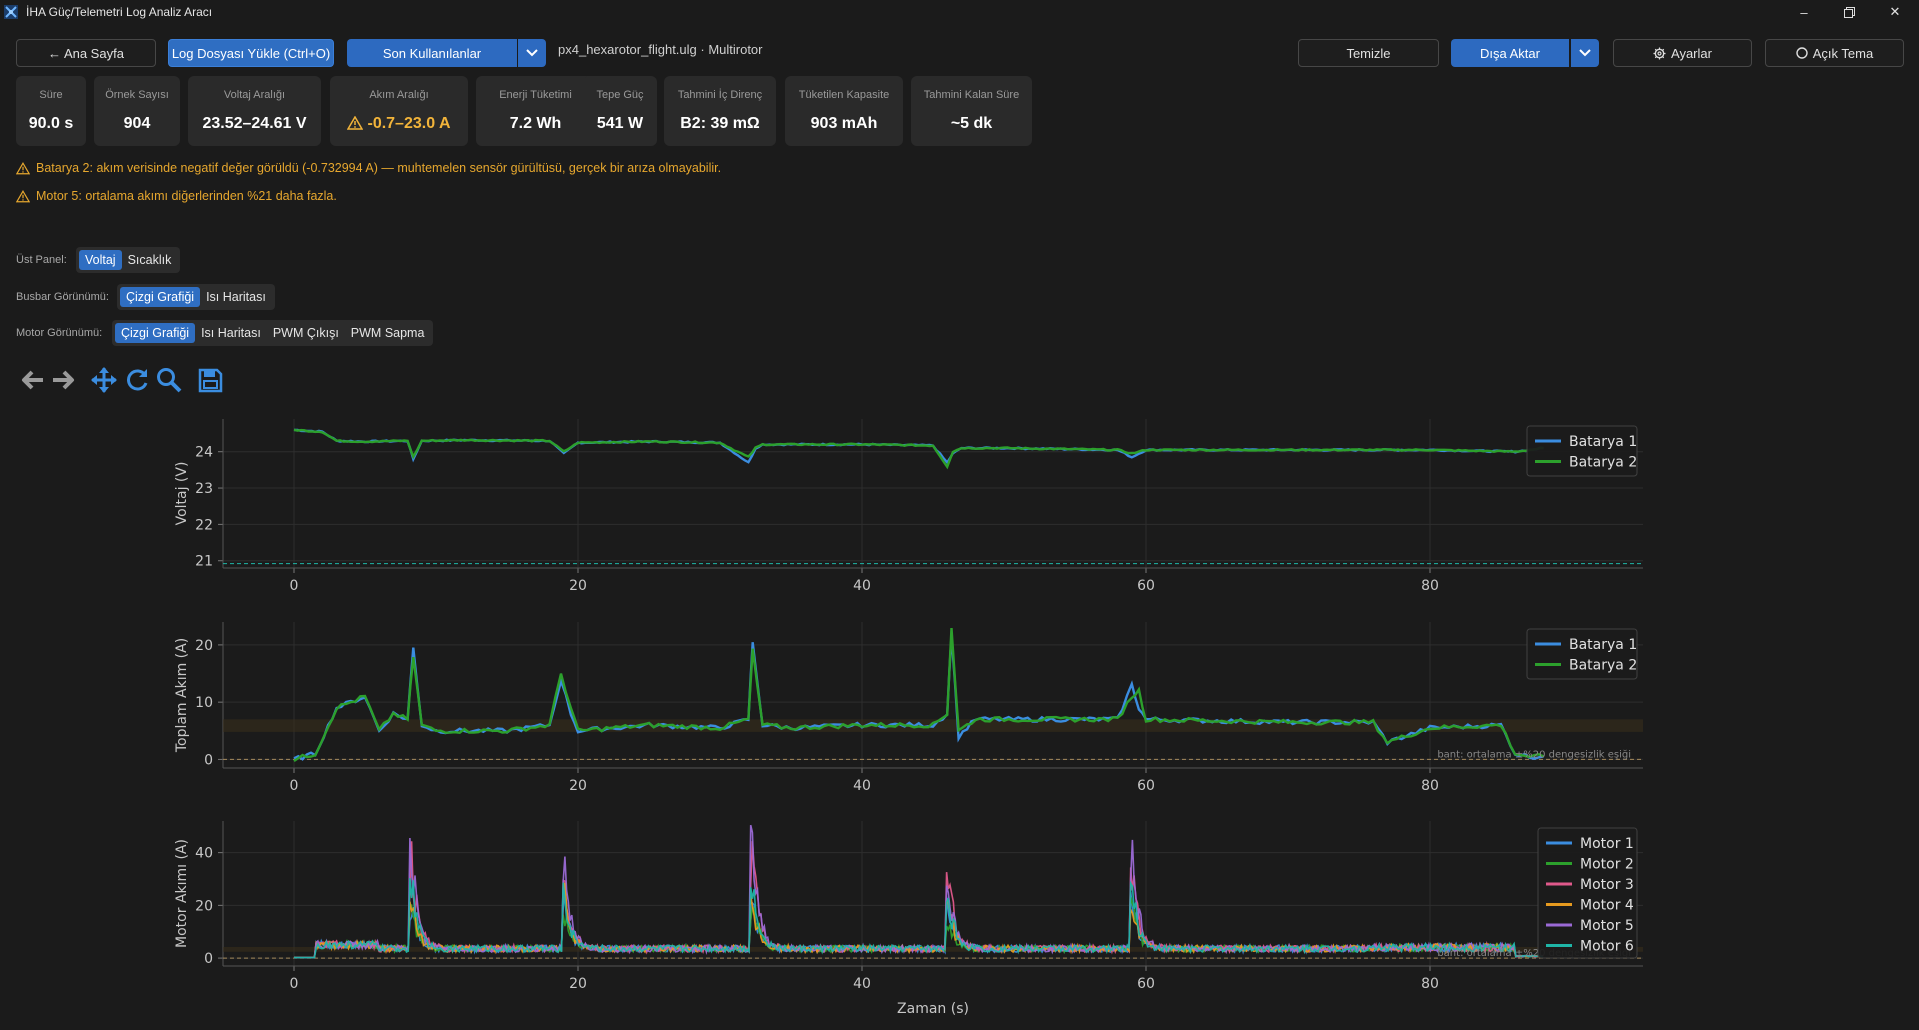 This screenshot has height=1030, width=1919. Describe the element at coordinates (1804, 12) in the screenshot. I see `minimize-icon: –` at that location.